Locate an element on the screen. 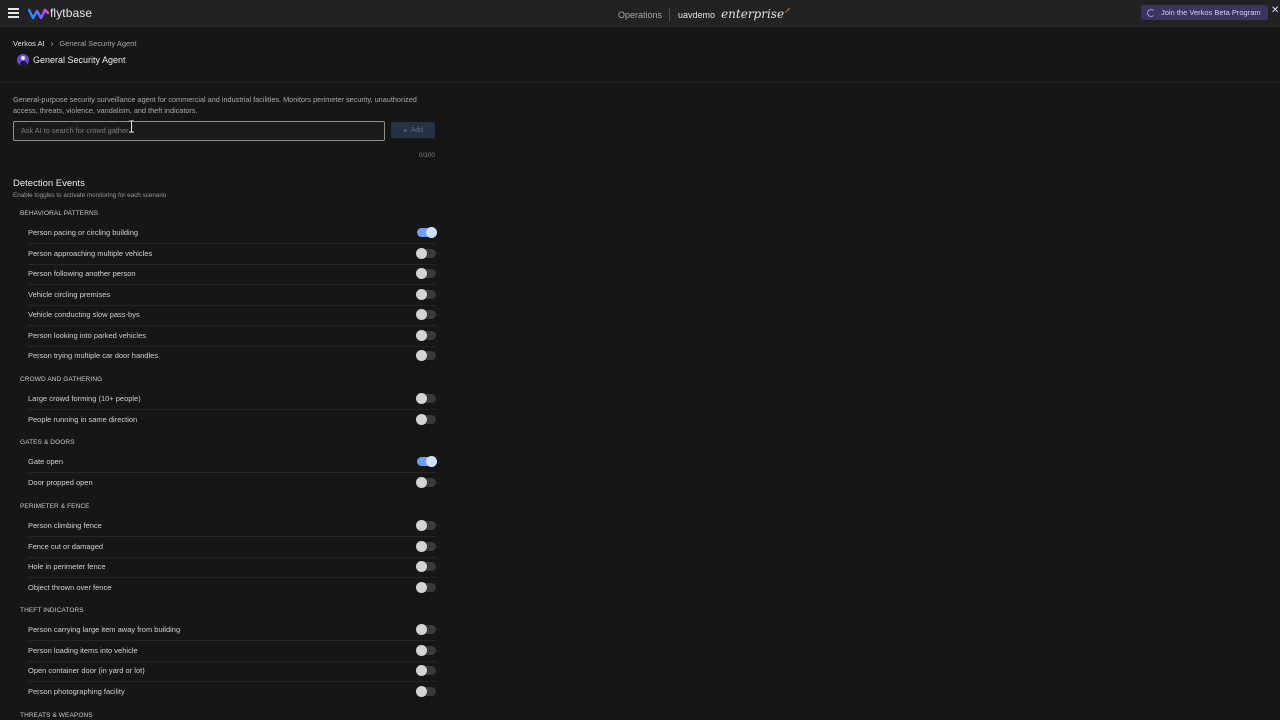 The height and width of the screenshot is (720, 1280). plan-badge: enterprise↗ is located at coordinates (756, 13).